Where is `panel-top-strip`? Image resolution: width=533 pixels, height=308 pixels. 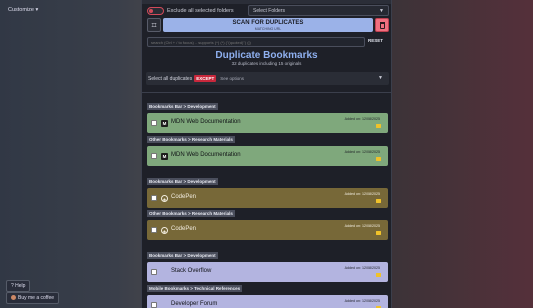 panel-top-strip is located at coordinates (266, 2).